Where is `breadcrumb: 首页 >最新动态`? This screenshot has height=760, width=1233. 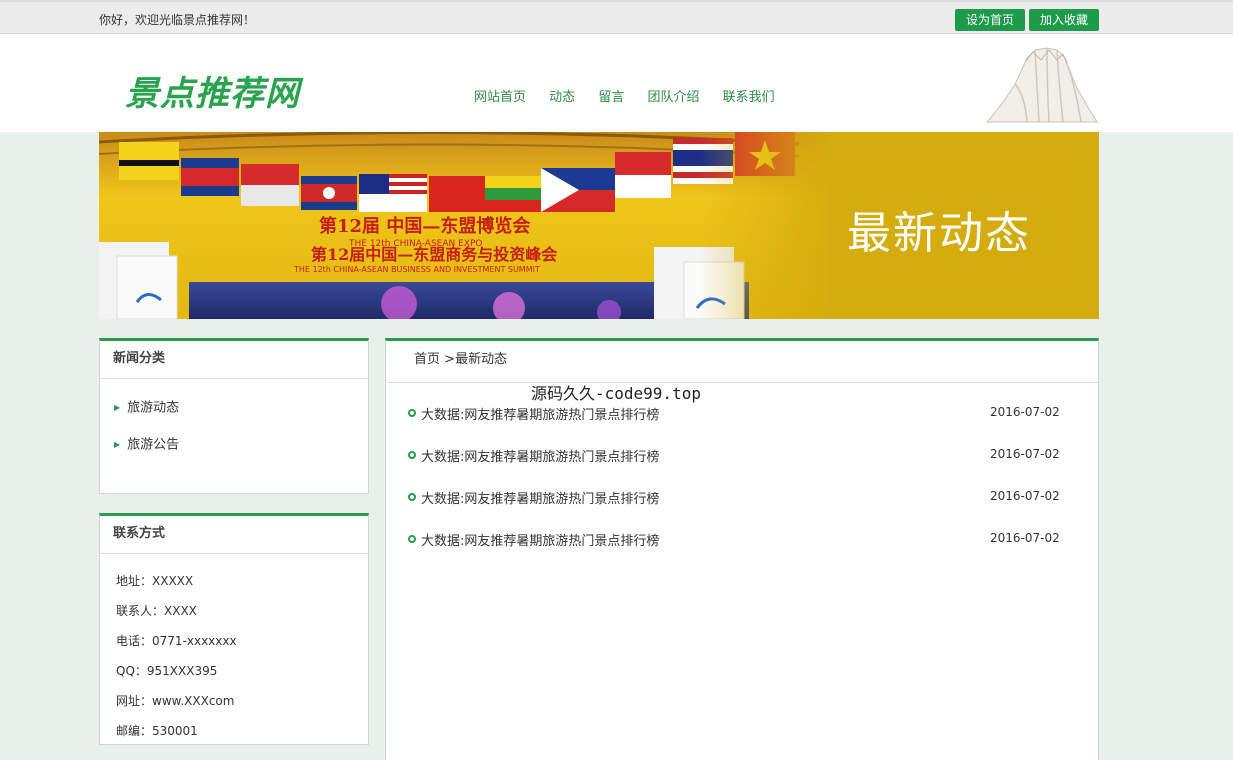
breadcrumb: 首页 >最新动态 is located at coordinates (742, 362).